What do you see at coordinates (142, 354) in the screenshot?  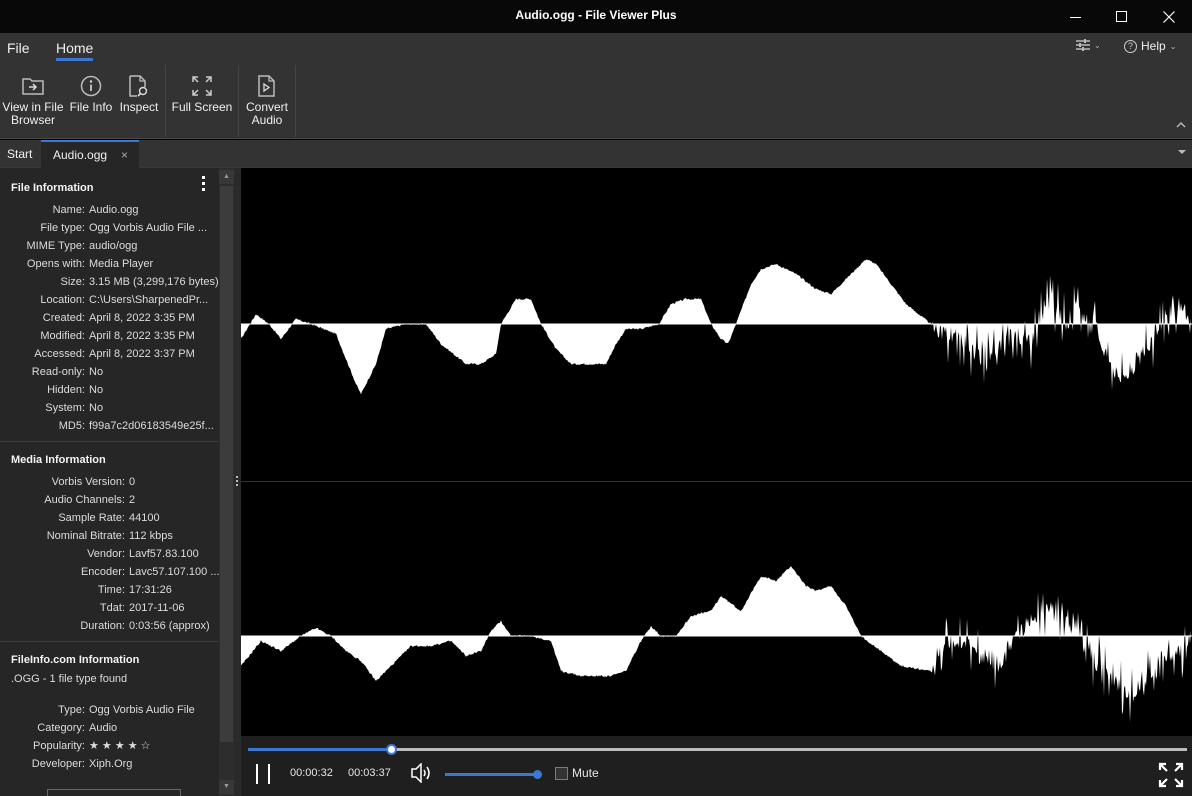 I see `info-value: April 8, 2022 3:37 PM` at bounding box center [142, 354].